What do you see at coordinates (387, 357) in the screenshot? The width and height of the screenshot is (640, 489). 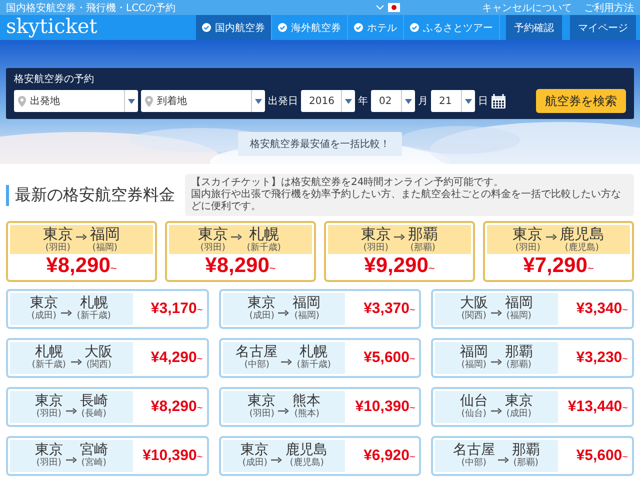 I see `price: ¥5,600` at bounding box center [387, 357].